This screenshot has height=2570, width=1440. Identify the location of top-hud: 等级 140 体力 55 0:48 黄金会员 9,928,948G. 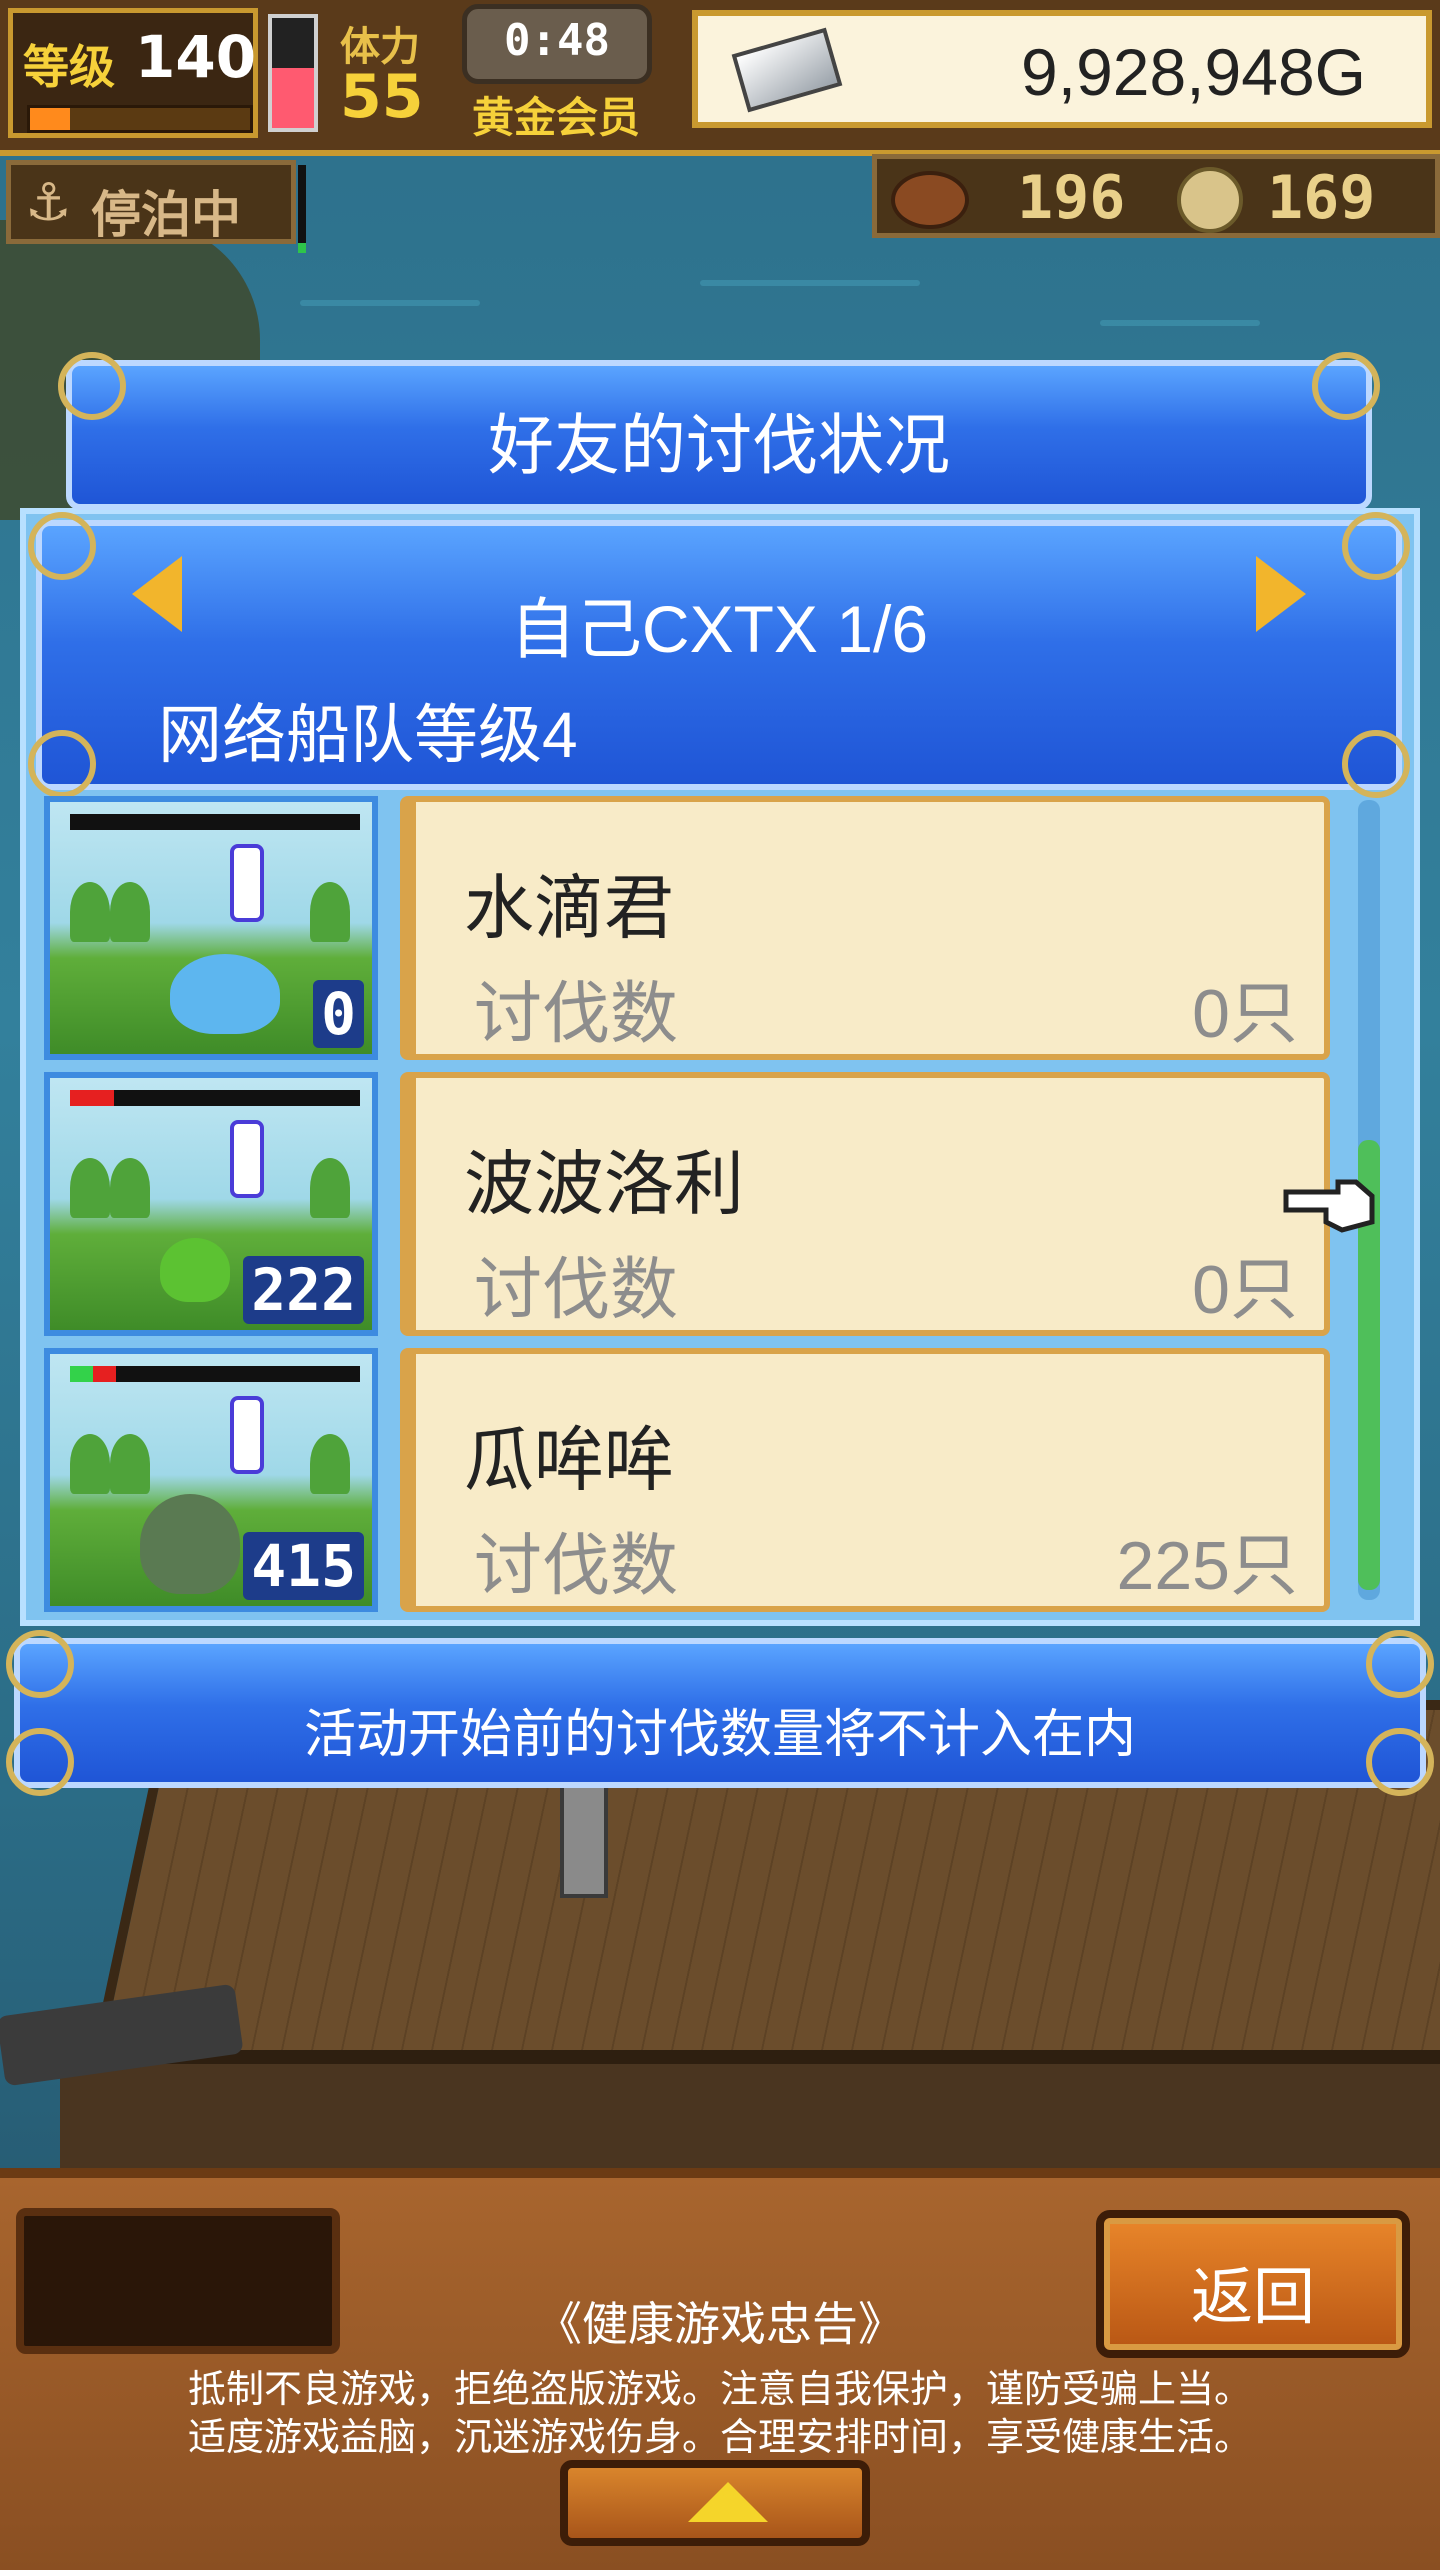
(720, 78).